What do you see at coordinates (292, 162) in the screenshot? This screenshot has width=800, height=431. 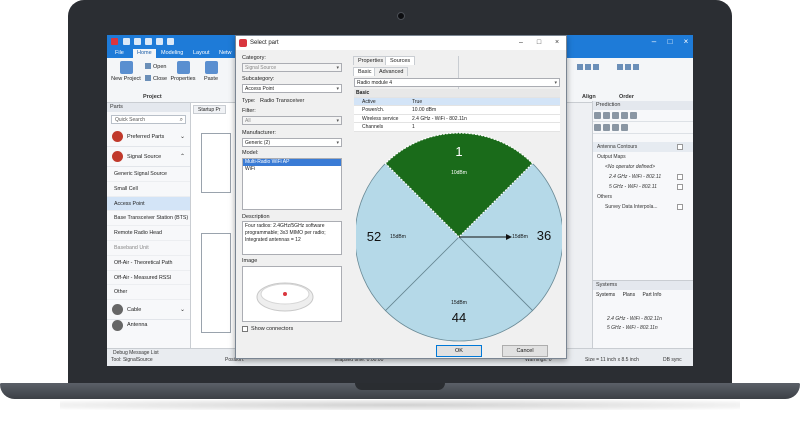 I see `model-item: Multi-Radio WiFi AP` at bounding box center [292, 162].